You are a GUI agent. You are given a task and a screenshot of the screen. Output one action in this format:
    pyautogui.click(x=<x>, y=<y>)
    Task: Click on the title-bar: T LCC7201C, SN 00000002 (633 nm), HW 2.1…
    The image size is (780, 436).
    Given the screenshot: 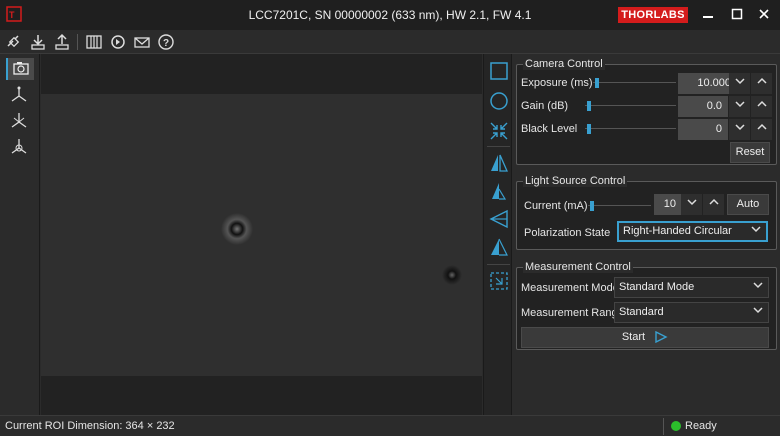 What is the action you would take?
    pyautogui.click(x=390, y=15)
    